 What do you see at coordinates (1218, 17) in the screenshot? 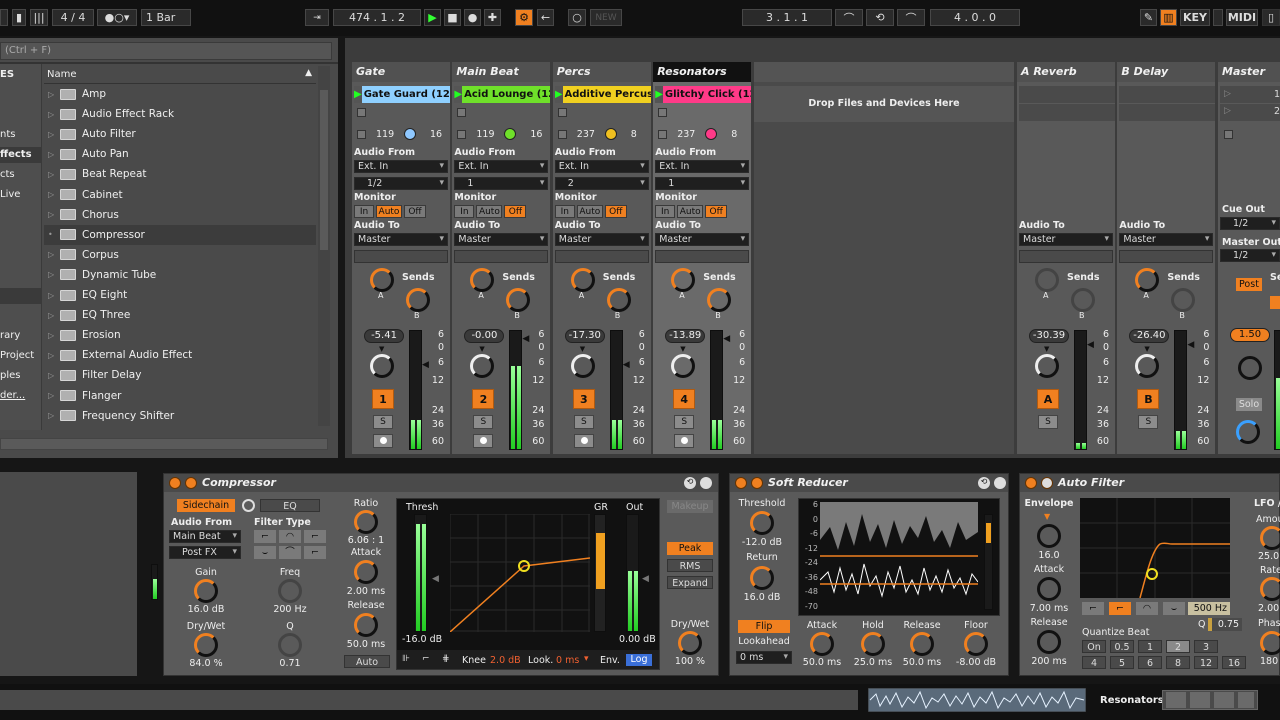
I see `midi-map-icon` at bounding box center [1218, 17].